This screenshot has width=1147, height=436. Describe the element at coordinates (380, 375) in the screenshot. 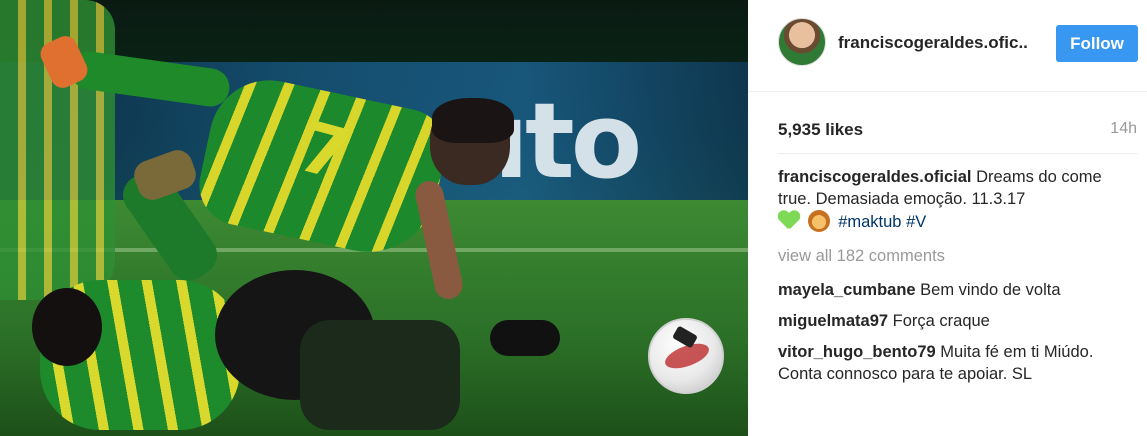

I see `opponent-player-jersey` at that location.